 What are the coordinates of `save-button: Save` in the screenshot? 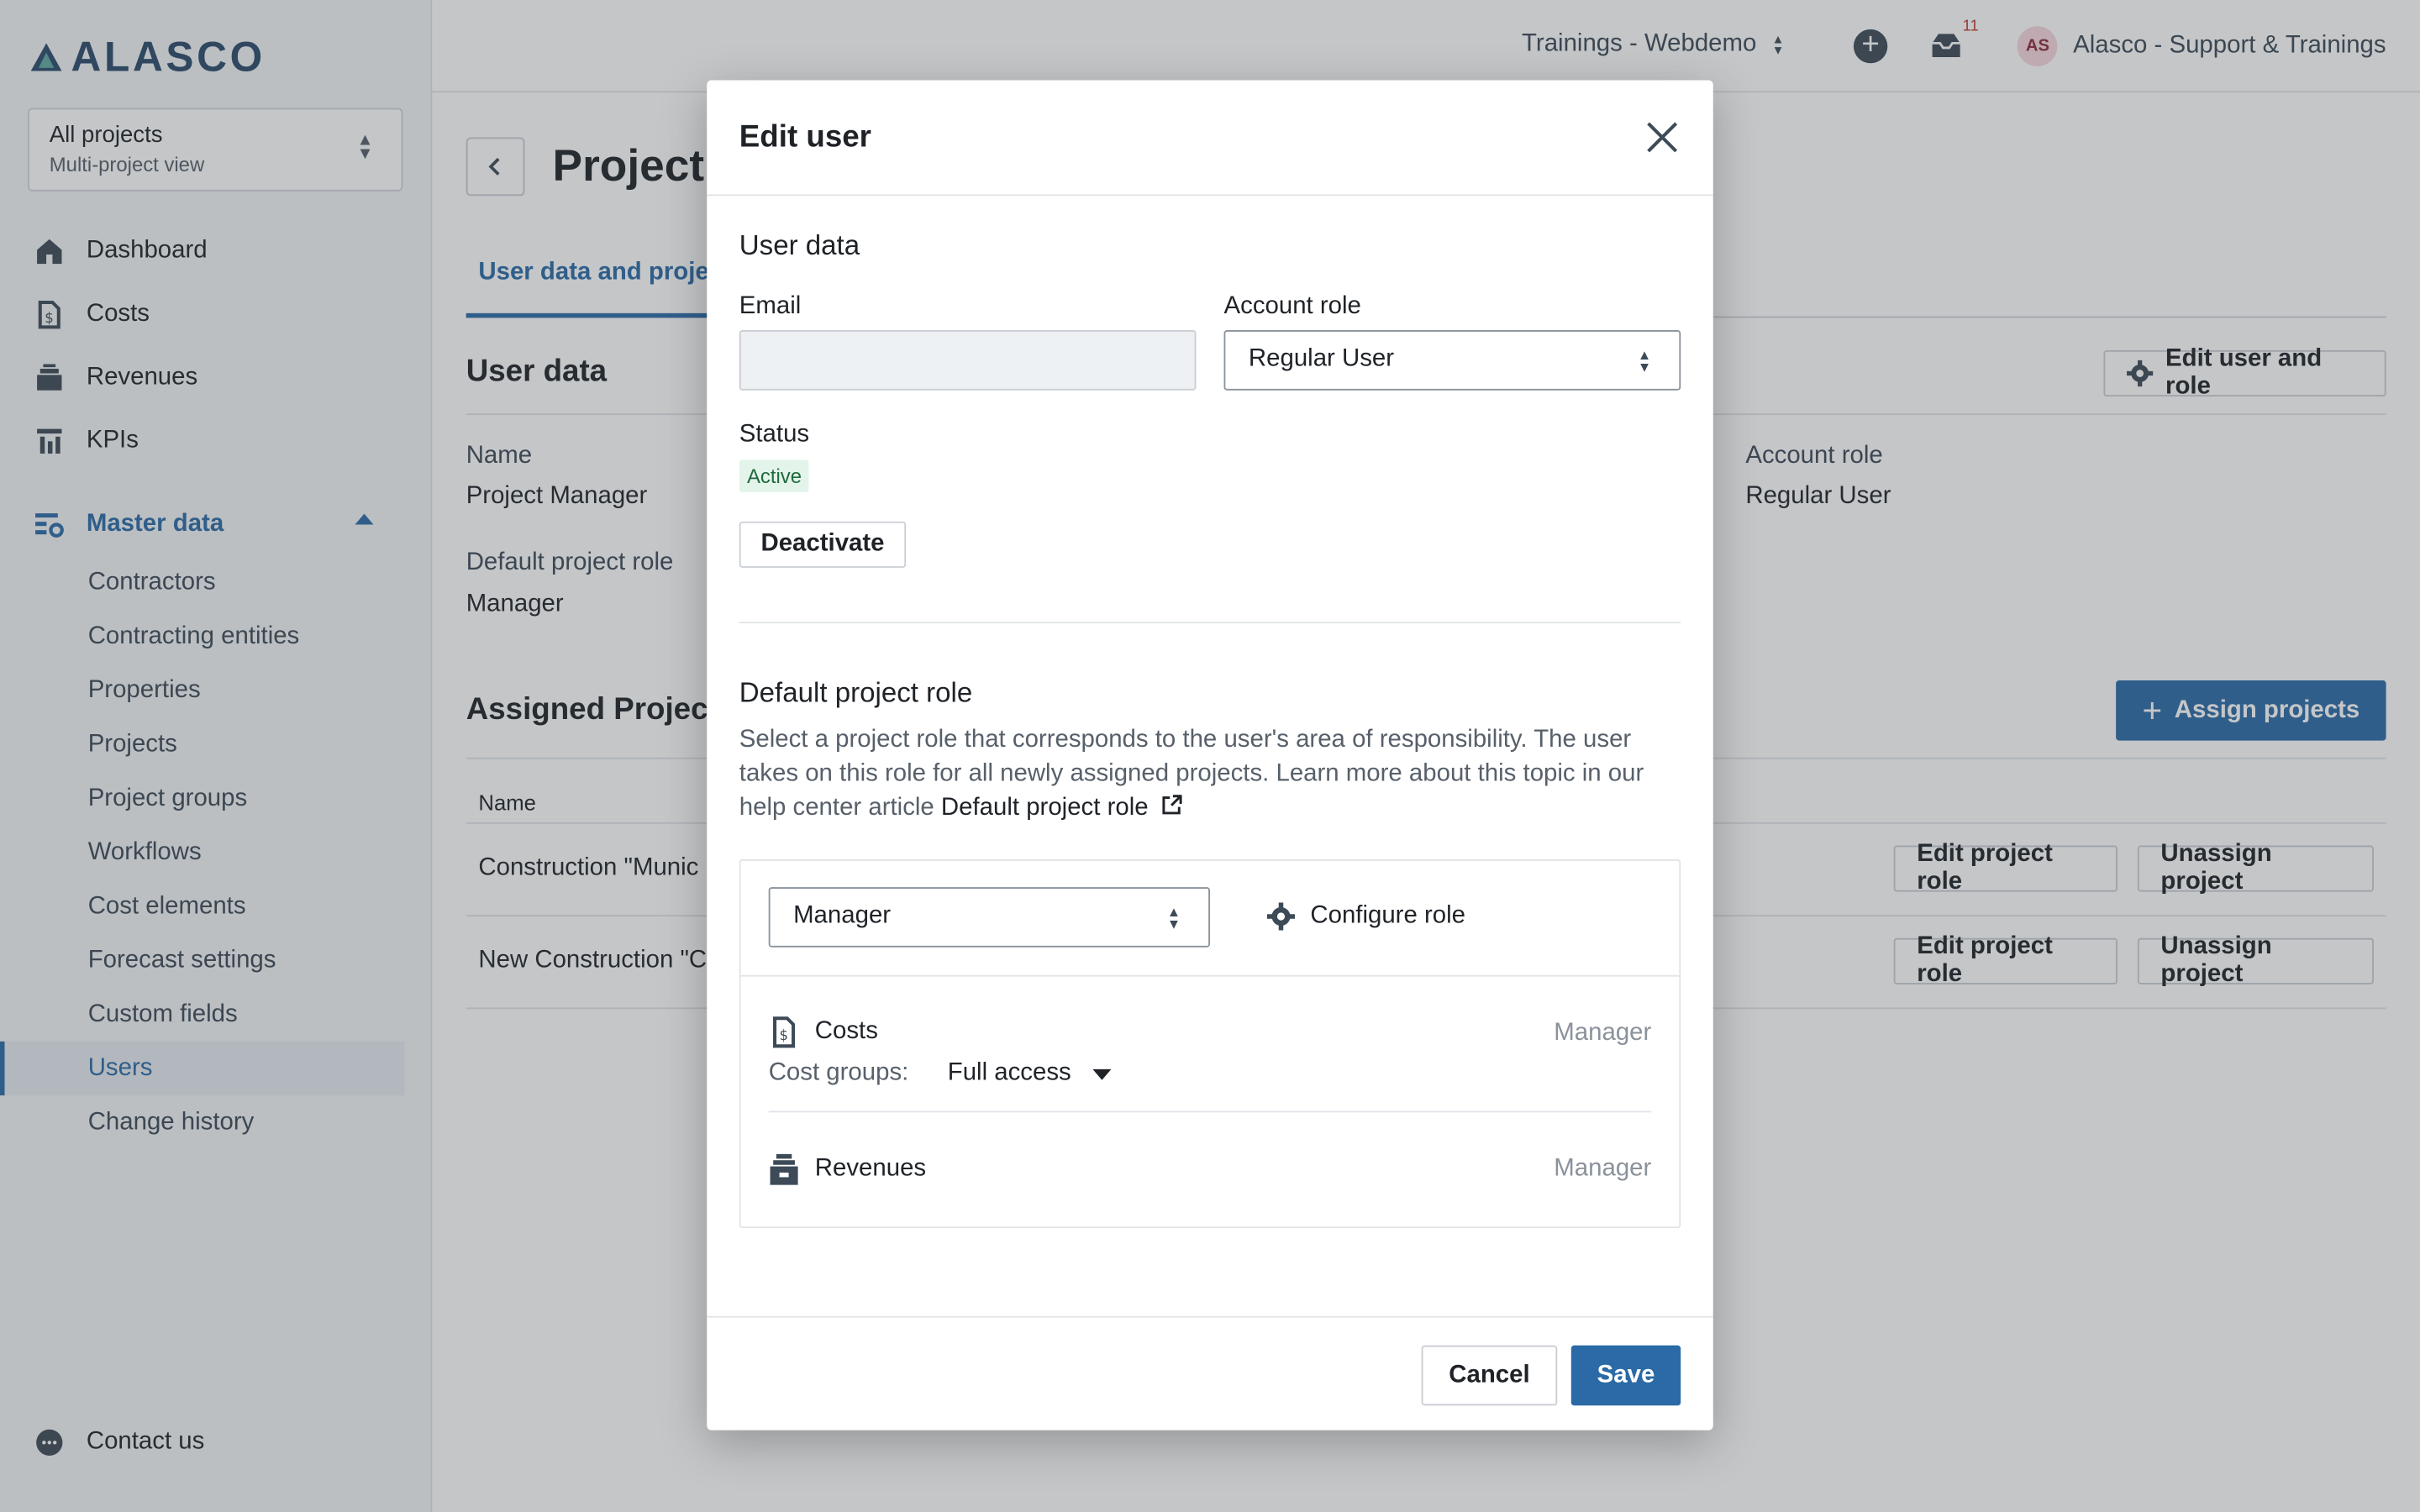 It's located at (1625, 1375).